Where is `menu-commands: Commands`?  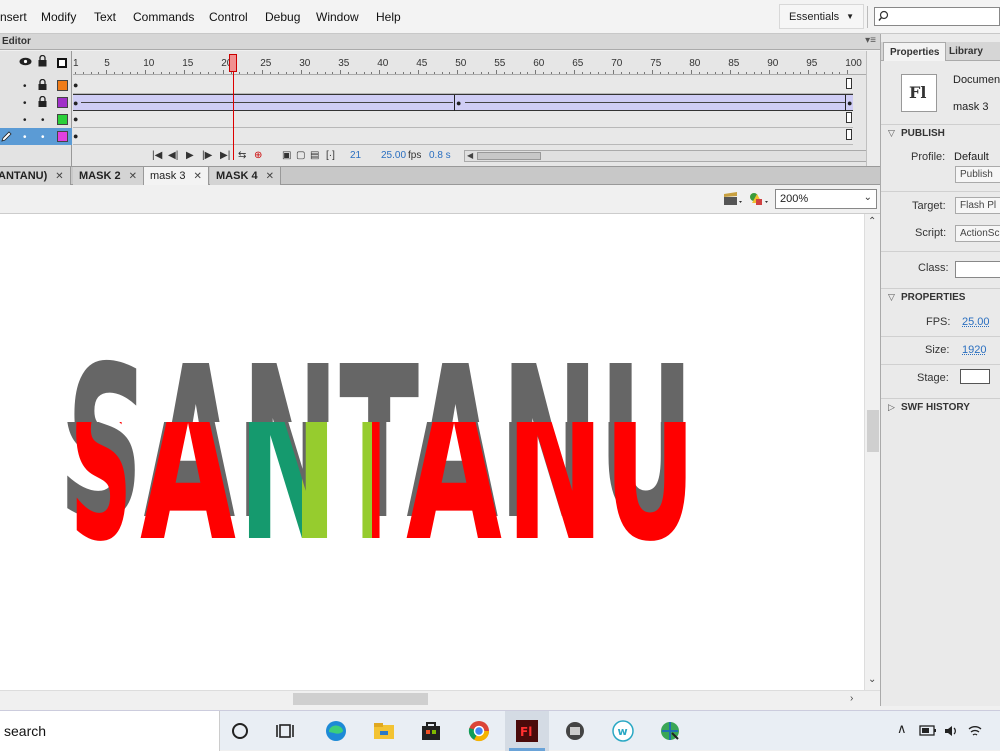
menu-commands: Commands is located at coordinates (163, 17).